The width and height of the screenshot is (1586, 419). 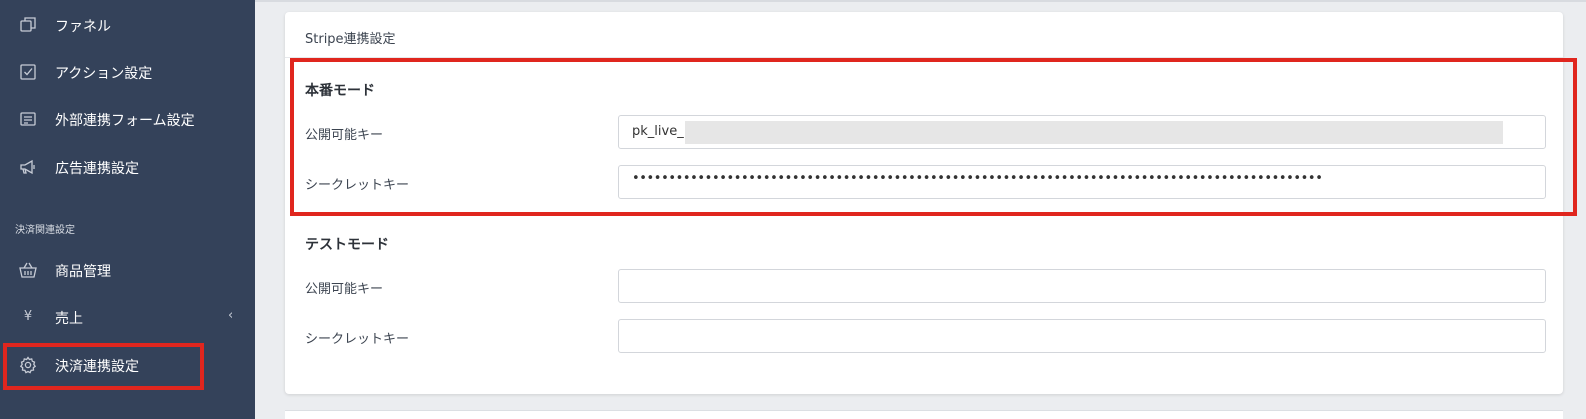 I want to click on megaphone-icon, so click(x=28, y=167).